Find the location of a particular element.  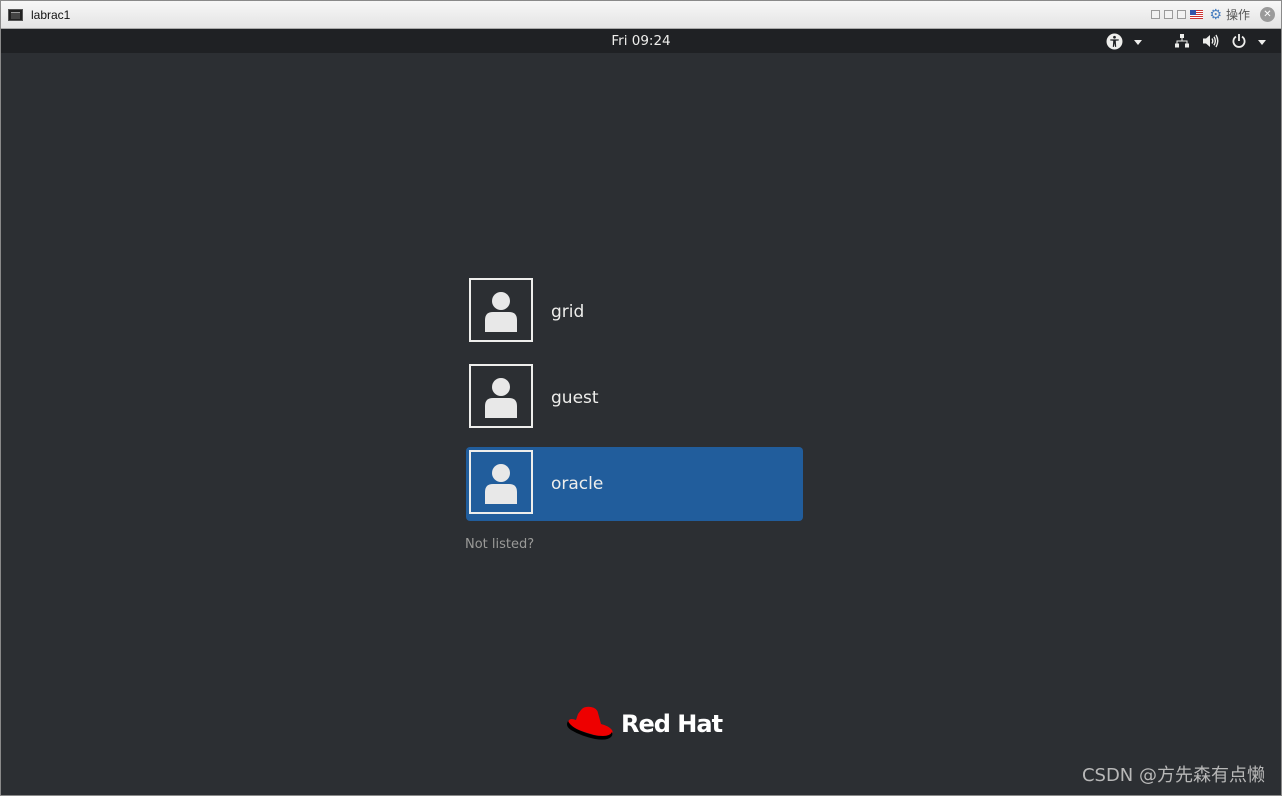

power-icon is located at coordinates (1239, 42).